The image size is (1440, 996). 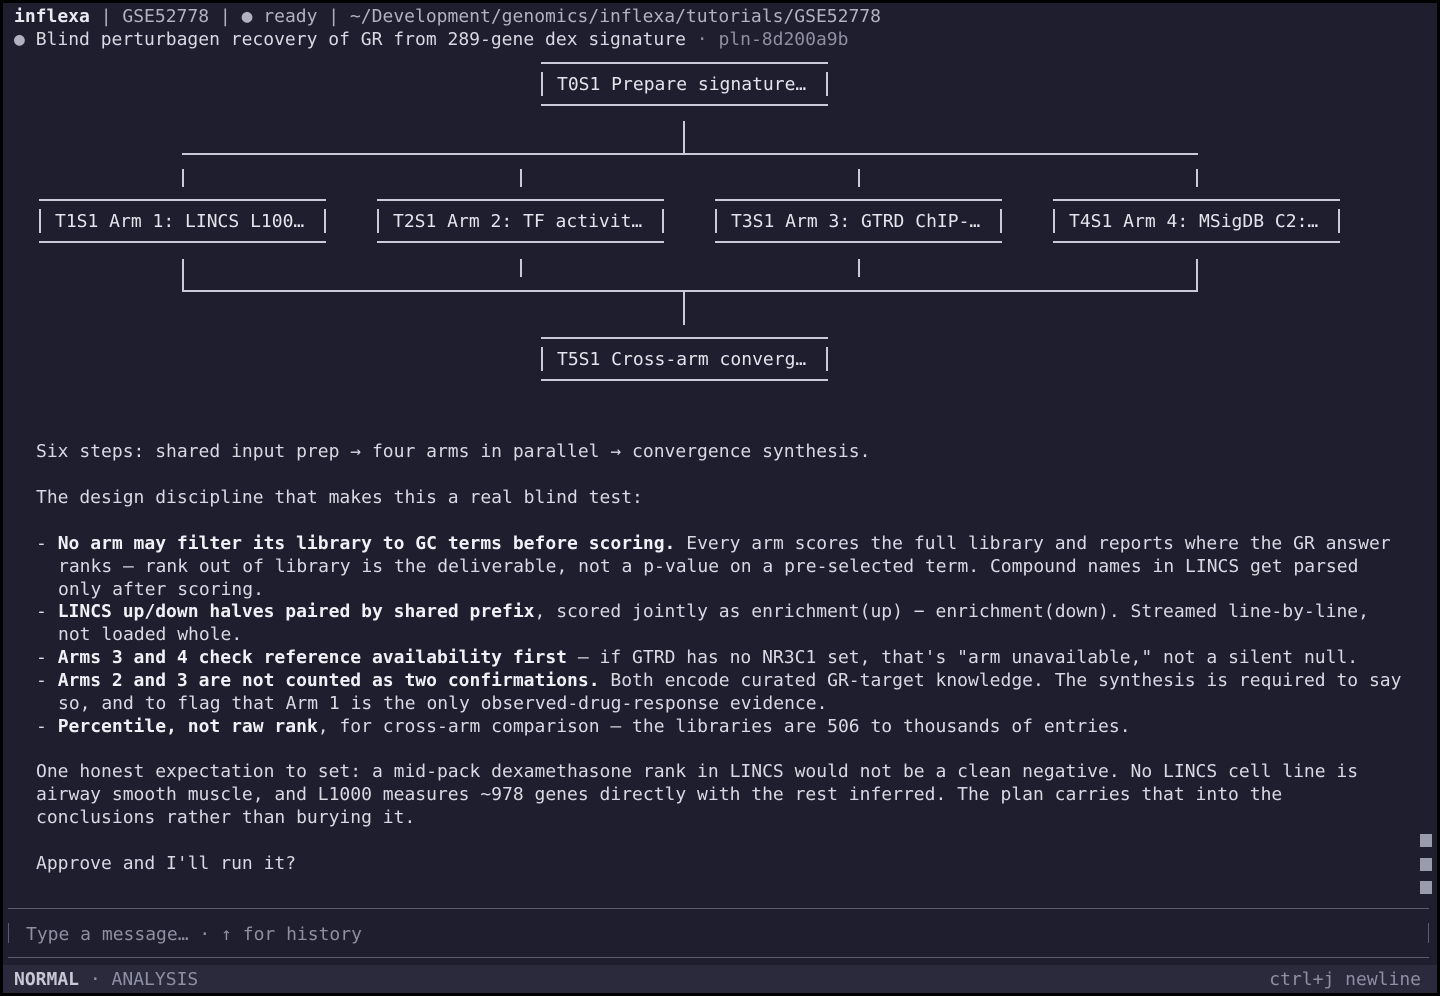 What do you see at coordinates (161, 589) in the screenshot?
I see `list-item-continuation: only after scoring.` at bounding box center [161, 589].